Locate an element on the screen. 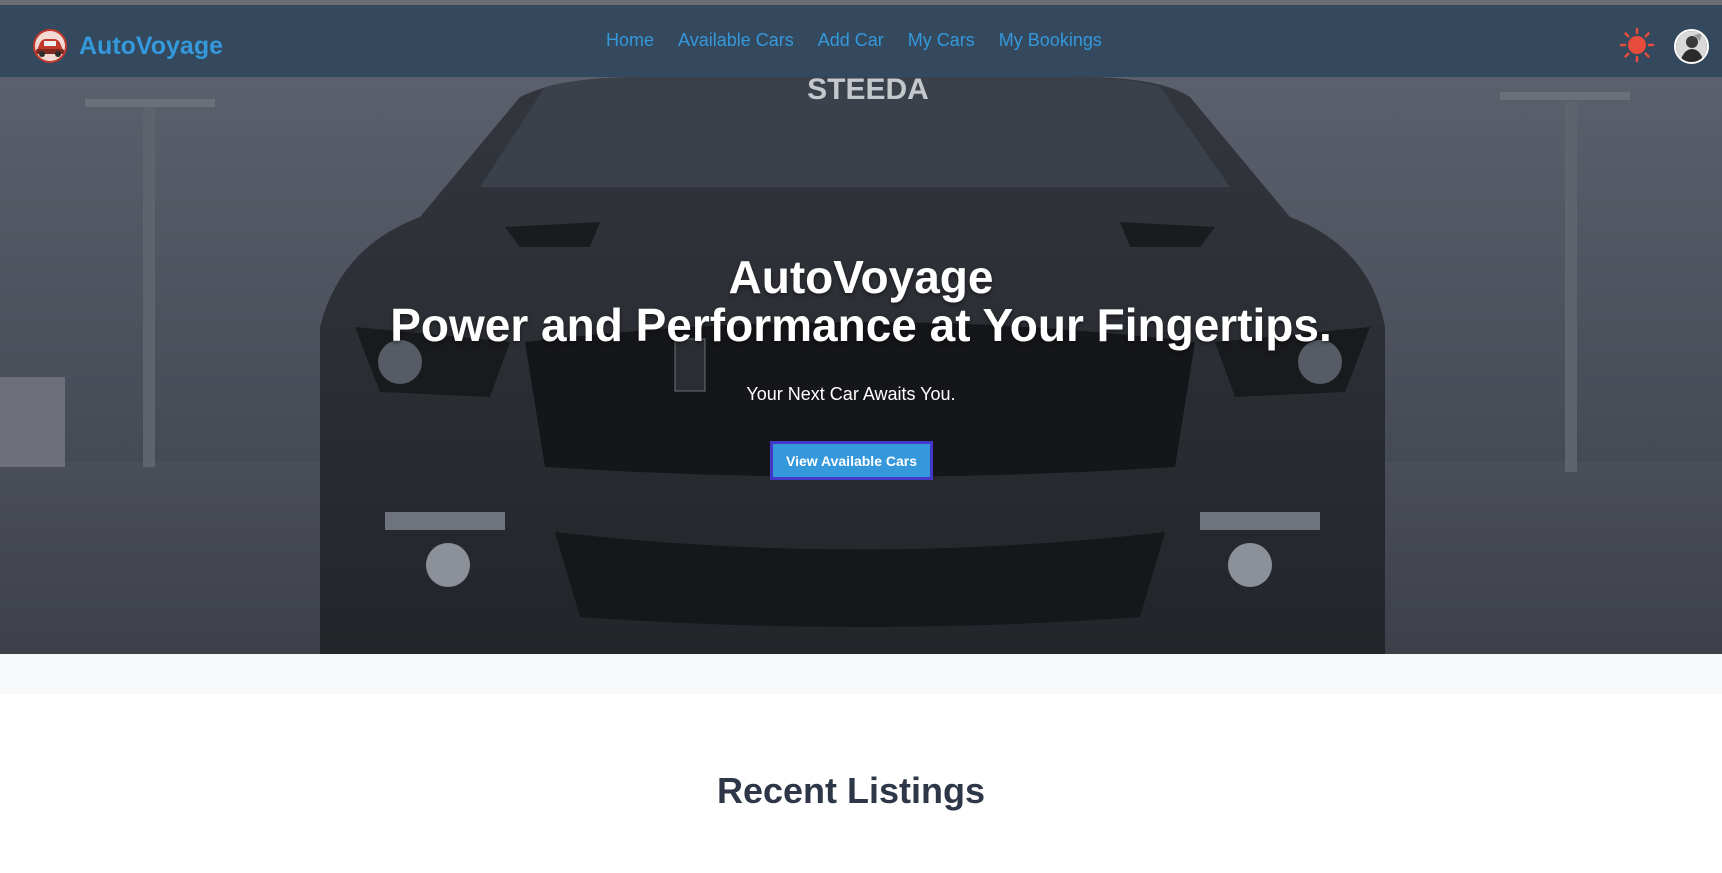  nav-my-cars: My Cars is located at coordinates (941, 40).